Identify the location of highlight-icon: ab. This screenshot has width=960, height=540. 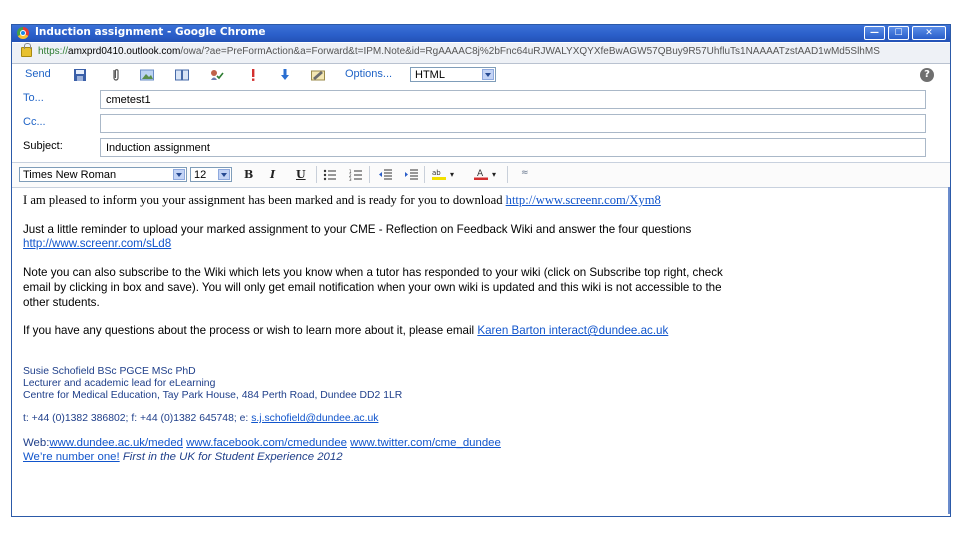
(439, 174).